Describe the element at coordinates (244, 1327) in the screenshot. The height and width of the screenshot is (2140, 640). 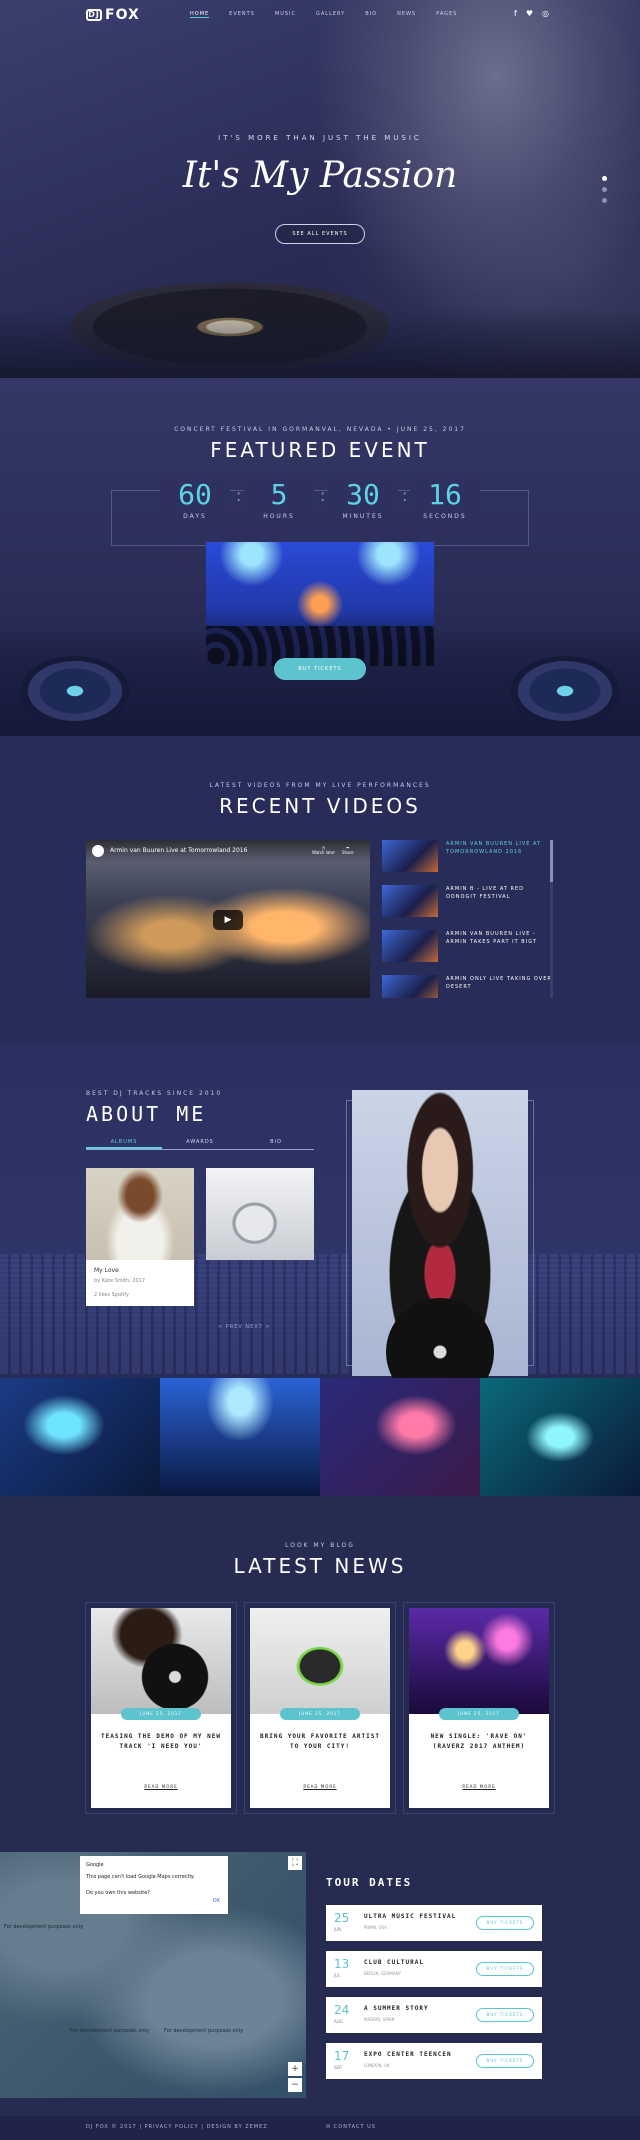
I see `albums-pager: < PREV NEXT >` at that location.